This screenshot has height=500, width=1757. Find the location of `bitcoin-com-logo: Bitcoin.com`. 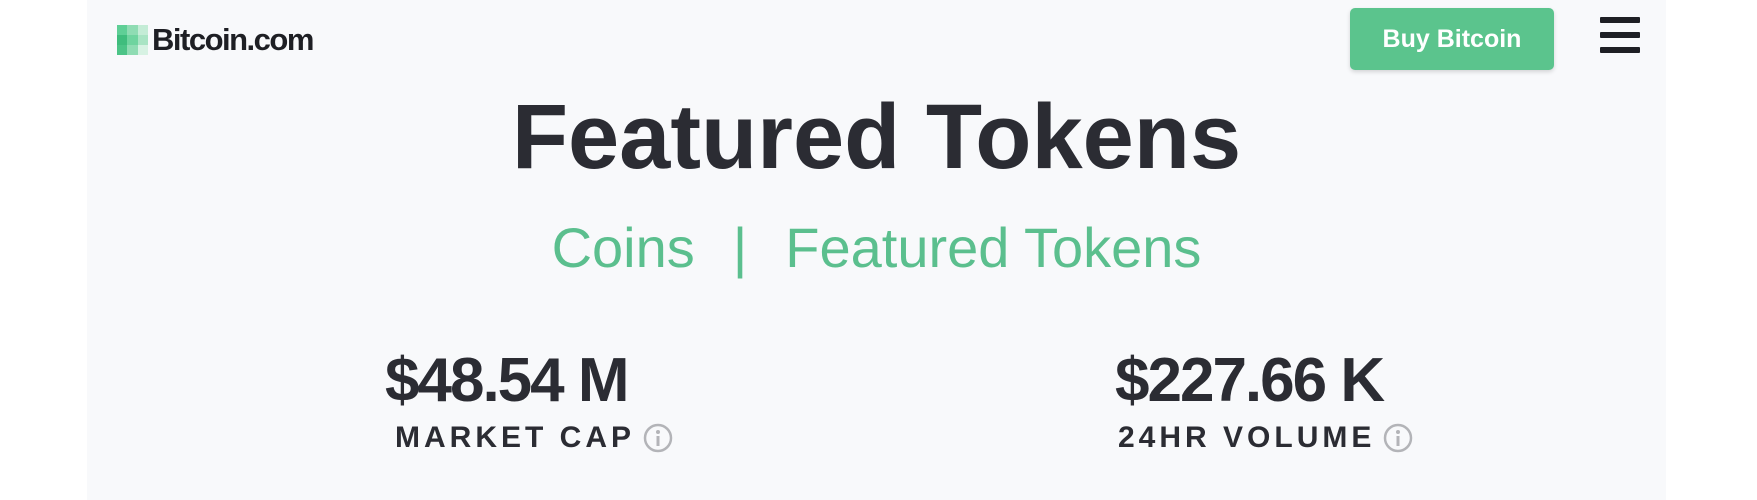

bitcoin-com-logo: Bitcoin.com is located at coordinates (215, 40).